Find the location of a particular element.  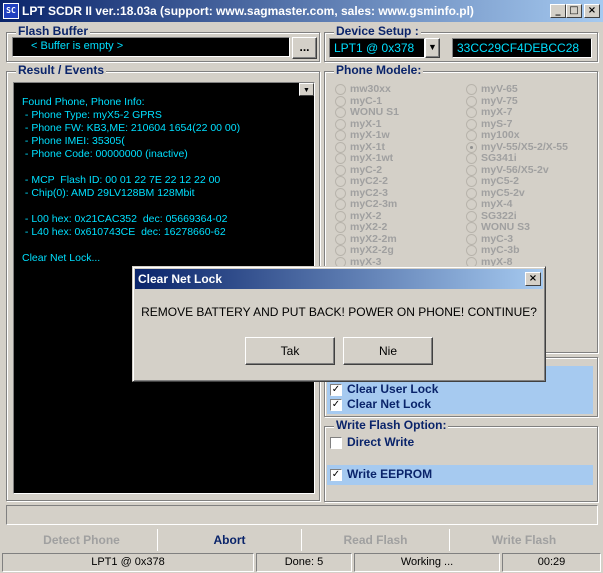

detect-phone-button: Detect Phone is located at coordinates (82, 540).